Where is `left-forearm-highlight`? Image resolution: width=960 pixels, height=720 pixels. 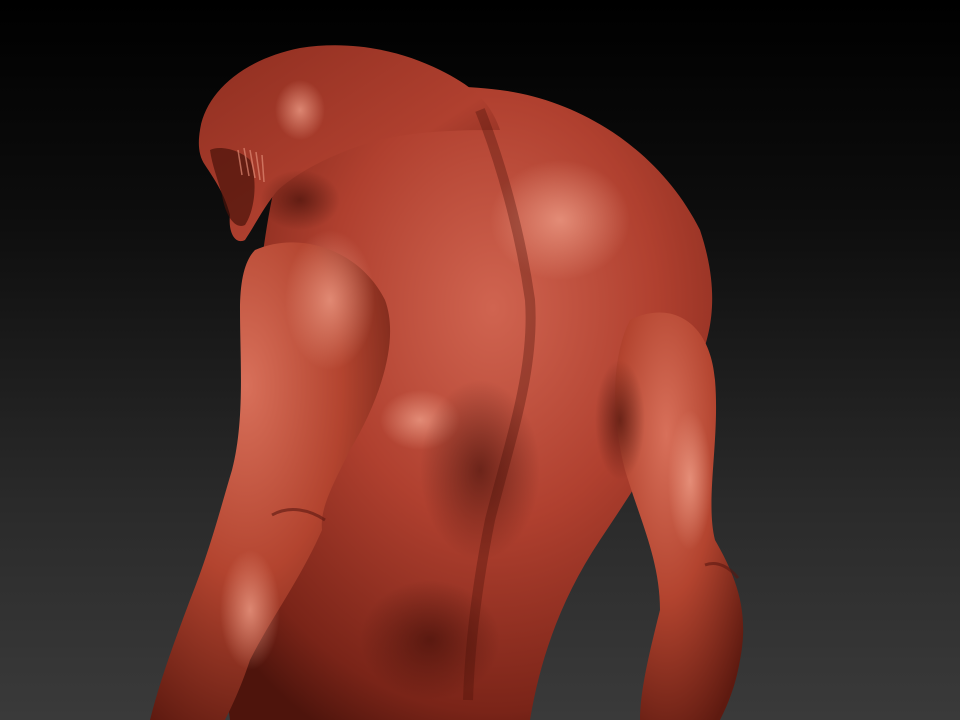 left-forearm-highlight is located at coordinates (250, 610).